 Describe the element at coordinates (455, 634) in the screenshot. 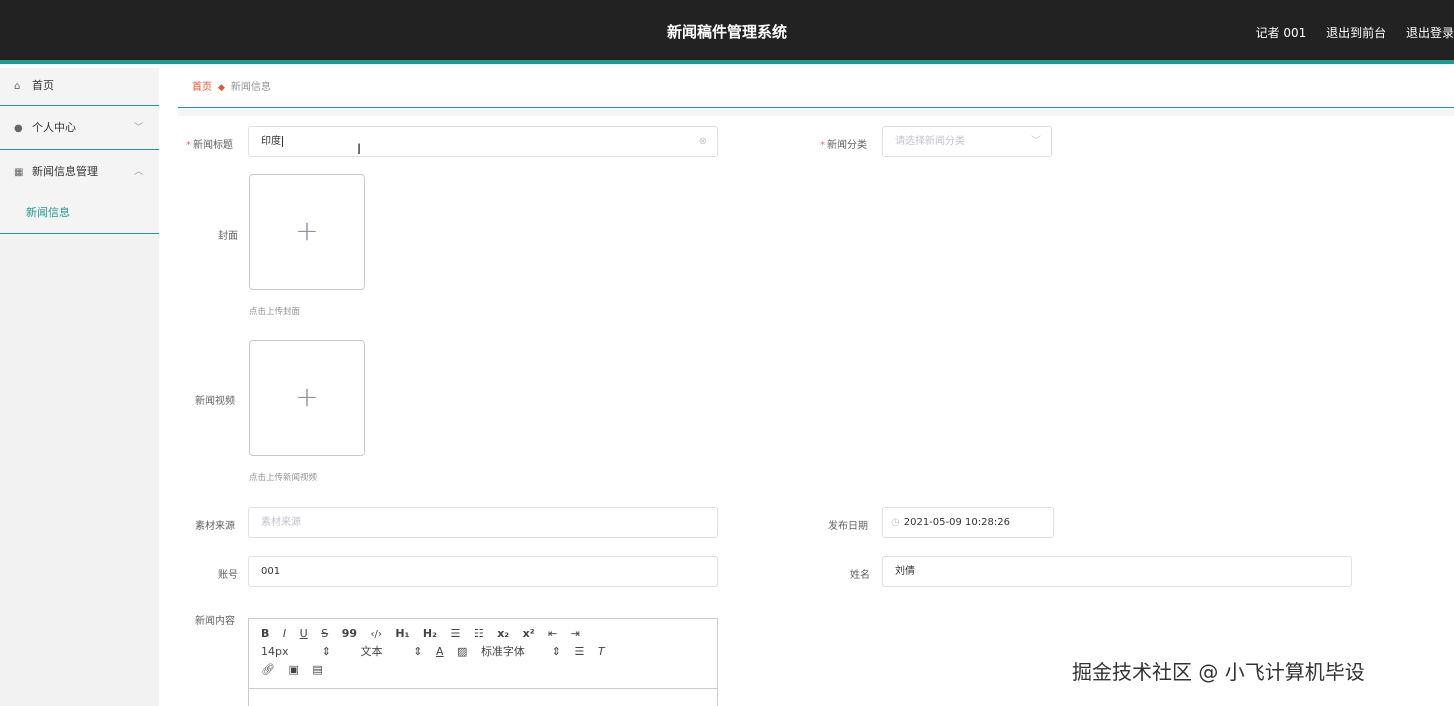

I see `ordered-list-button: ☰` at that location.